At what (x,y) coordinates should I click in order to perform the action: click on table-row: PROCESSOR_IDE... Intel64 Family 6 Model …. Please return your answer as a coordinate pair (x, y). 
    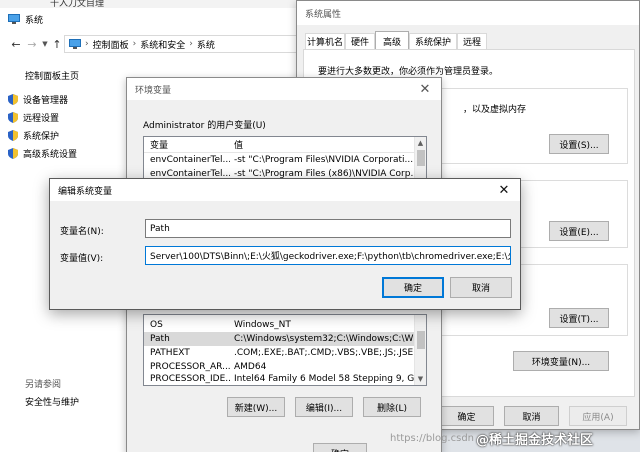
    Looking at the image, I should click on (285, 379).